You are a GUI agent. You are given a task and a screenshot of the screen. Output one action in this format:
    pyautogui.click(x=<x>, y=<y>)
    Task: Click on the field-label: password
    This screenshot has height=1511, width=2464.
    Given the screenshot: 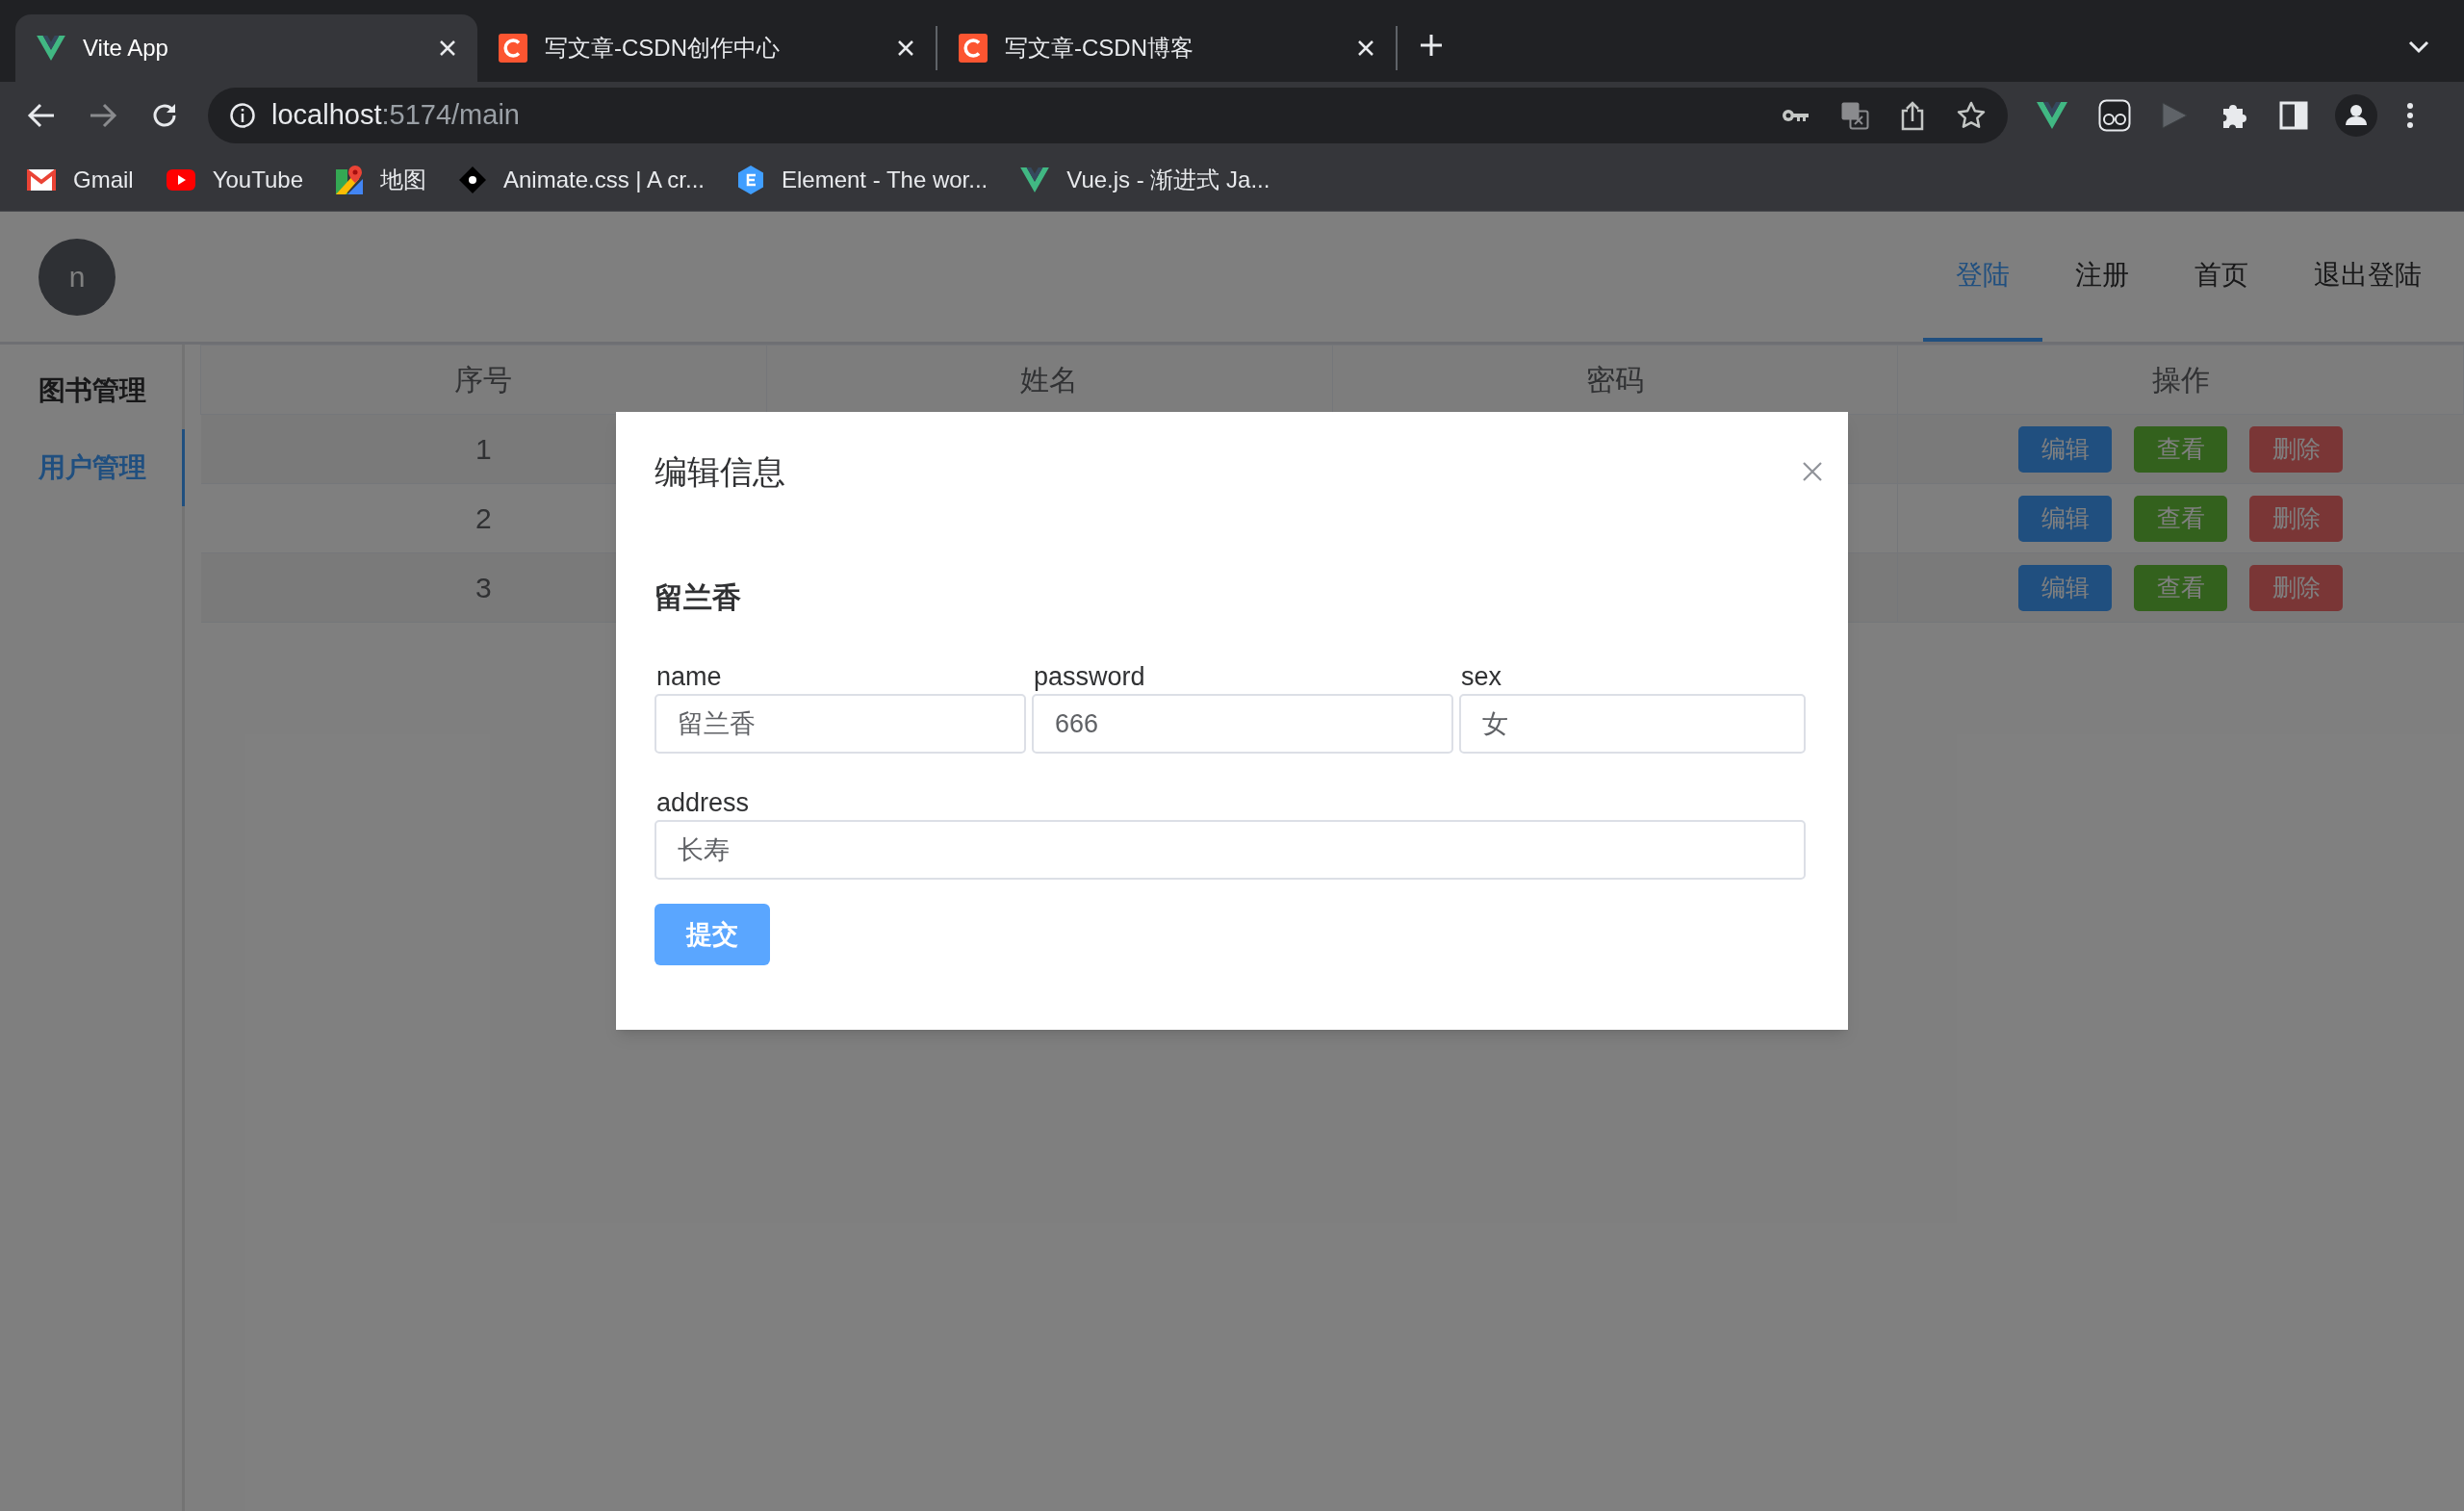 What is the action you would take?
    pyautogui.click(x=1090, y=677)
    